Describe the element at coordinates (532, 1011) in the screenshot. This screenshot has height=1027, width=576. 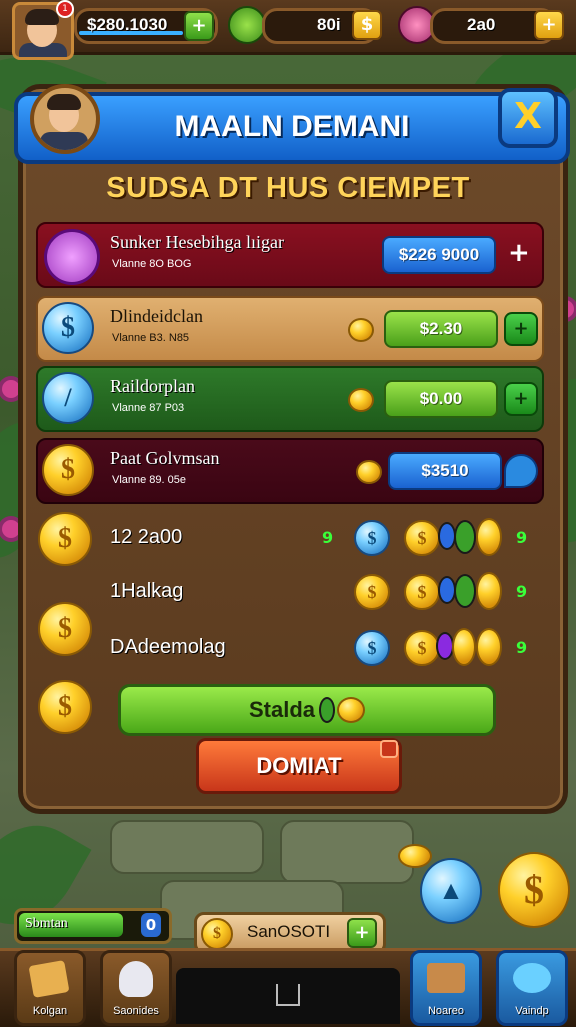
I see `tile-label: Vaindp` at that location.